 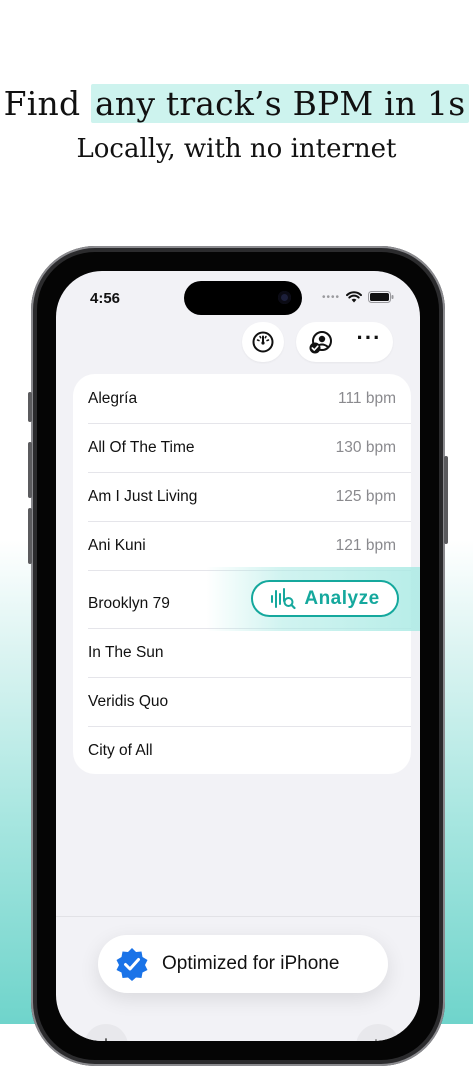 I want to click on headline: Find any track’s BPM in 1s, so click(x=236, y=103).